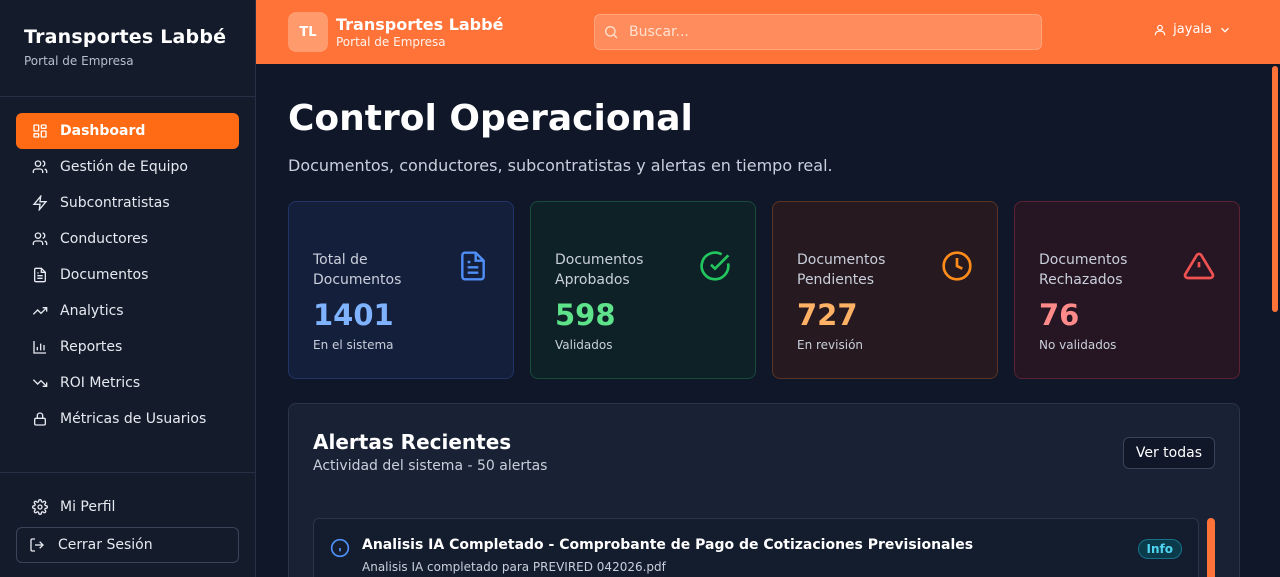 The image size is (1280, 577). What do you see at coordinates (430, 466) in the screenshot?
I see `alerts-subtitle: Actividad del sistema - 50 alertas` at bounding box center [430, 466].